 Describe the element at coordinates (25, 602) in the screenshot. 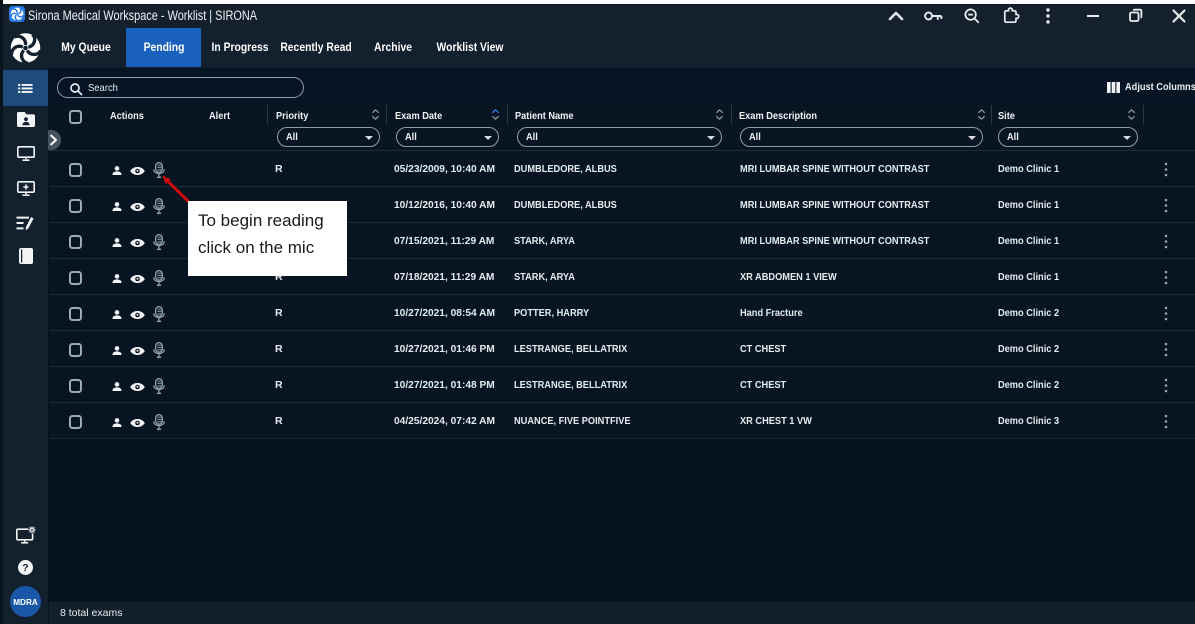

I see `svg-text: MDRA` at that location.